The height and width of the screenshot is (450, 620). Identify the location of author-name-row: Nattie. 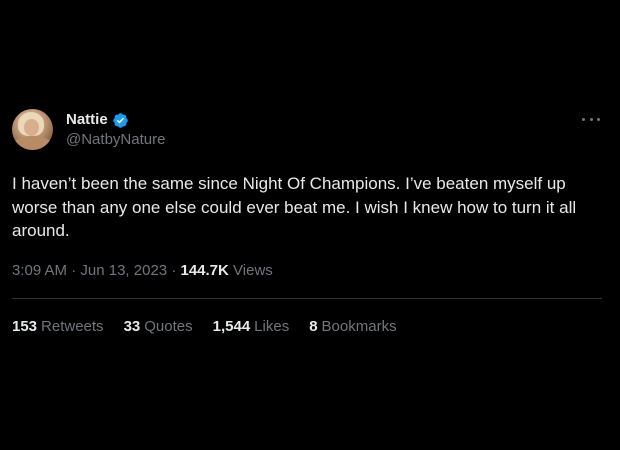
(97, 120).